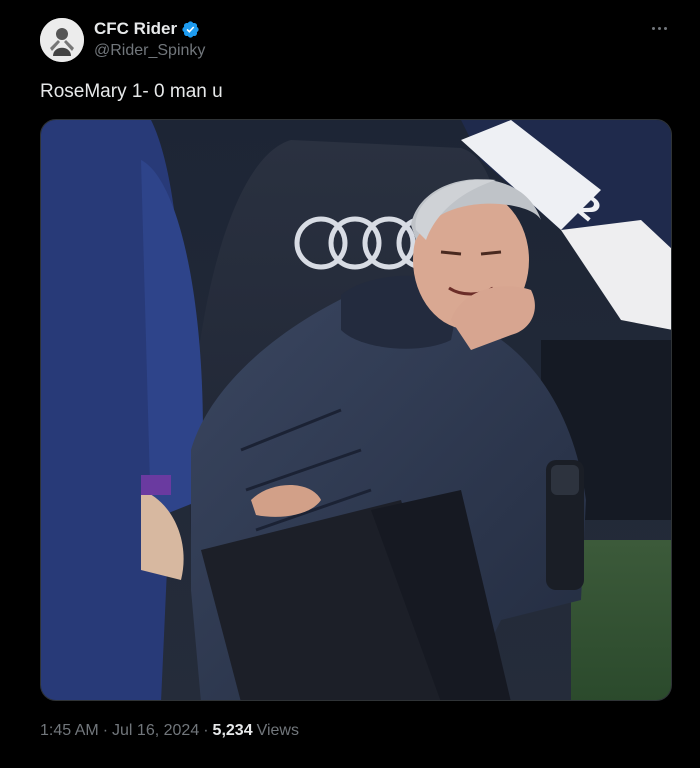  Describe the element at coordinates (135, 29) in the screenshot. I see `author-display-name: CFC Rider` at that location.